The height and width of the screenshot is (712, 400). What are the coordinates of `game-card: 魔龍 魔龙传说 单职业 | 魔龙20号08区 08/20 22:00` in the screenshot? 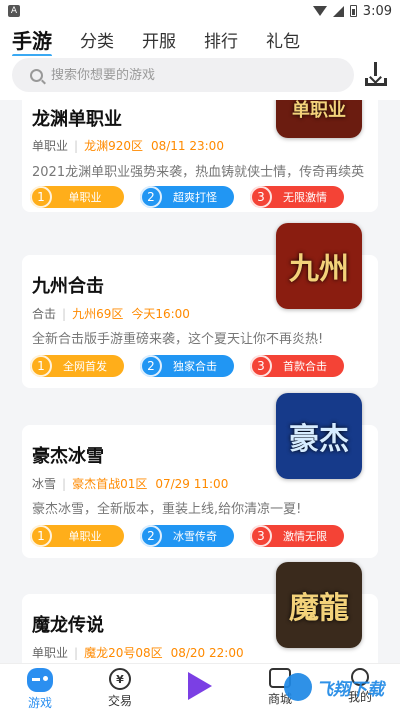 It's located at (200, 612).